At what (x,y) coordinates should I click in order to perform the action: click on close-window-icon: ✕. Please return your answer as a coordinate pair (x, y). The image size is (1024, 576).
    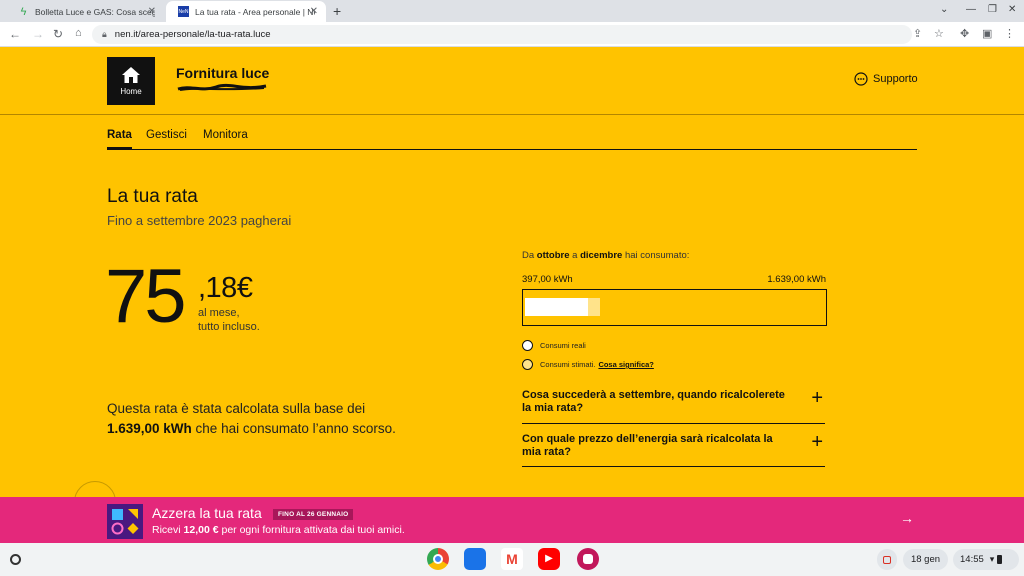
    Looking at the image, I should click on (1012, 9).